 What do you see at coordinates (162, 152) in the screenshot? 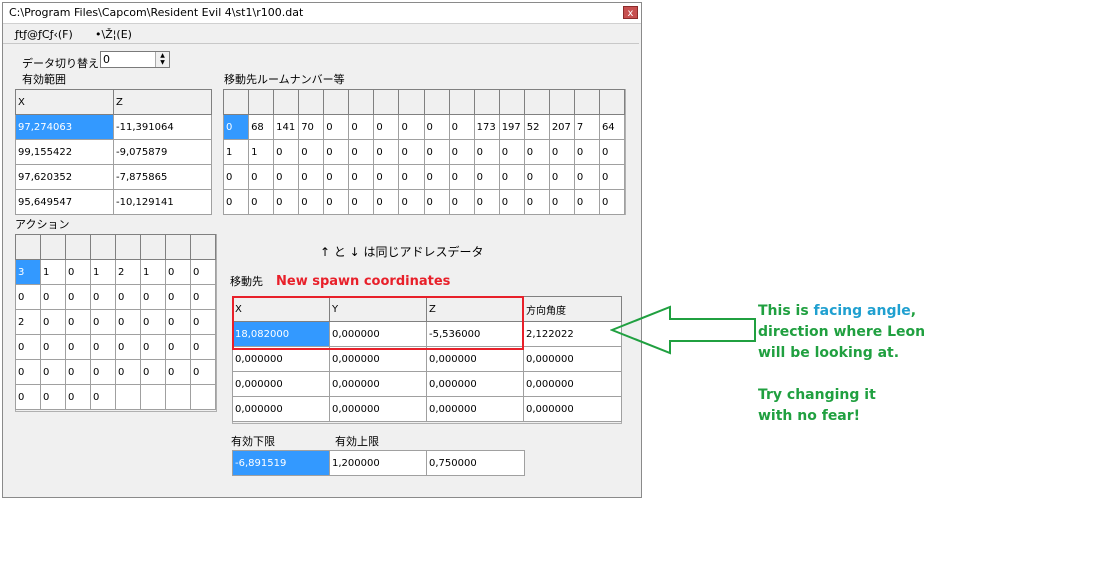
I see `grid-cell: -9,075879` at bounding box center [162, 152].